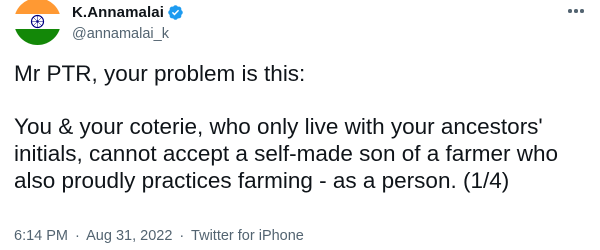  What do you see at coordinates (118, 12) in the screenshot?
I see `display-name: K.Annamalai` at bounding box center [118, 12].